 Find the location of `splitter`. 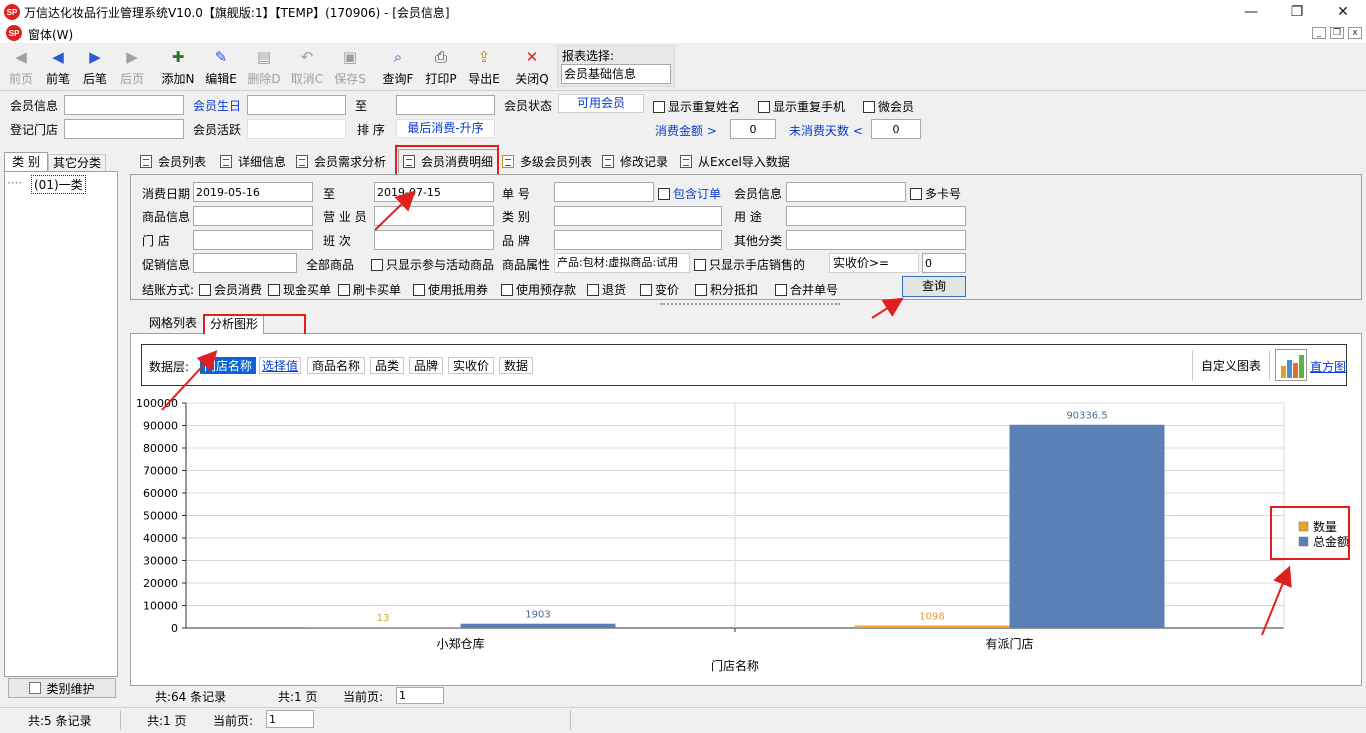

splitter is located at coordinates (750, 305).